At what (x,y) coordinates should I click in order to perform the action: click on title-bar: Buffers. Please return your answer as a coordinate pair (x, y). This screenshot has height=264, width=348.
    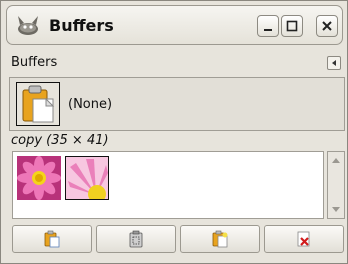
    Looking at the image, I should click on (174, 25).